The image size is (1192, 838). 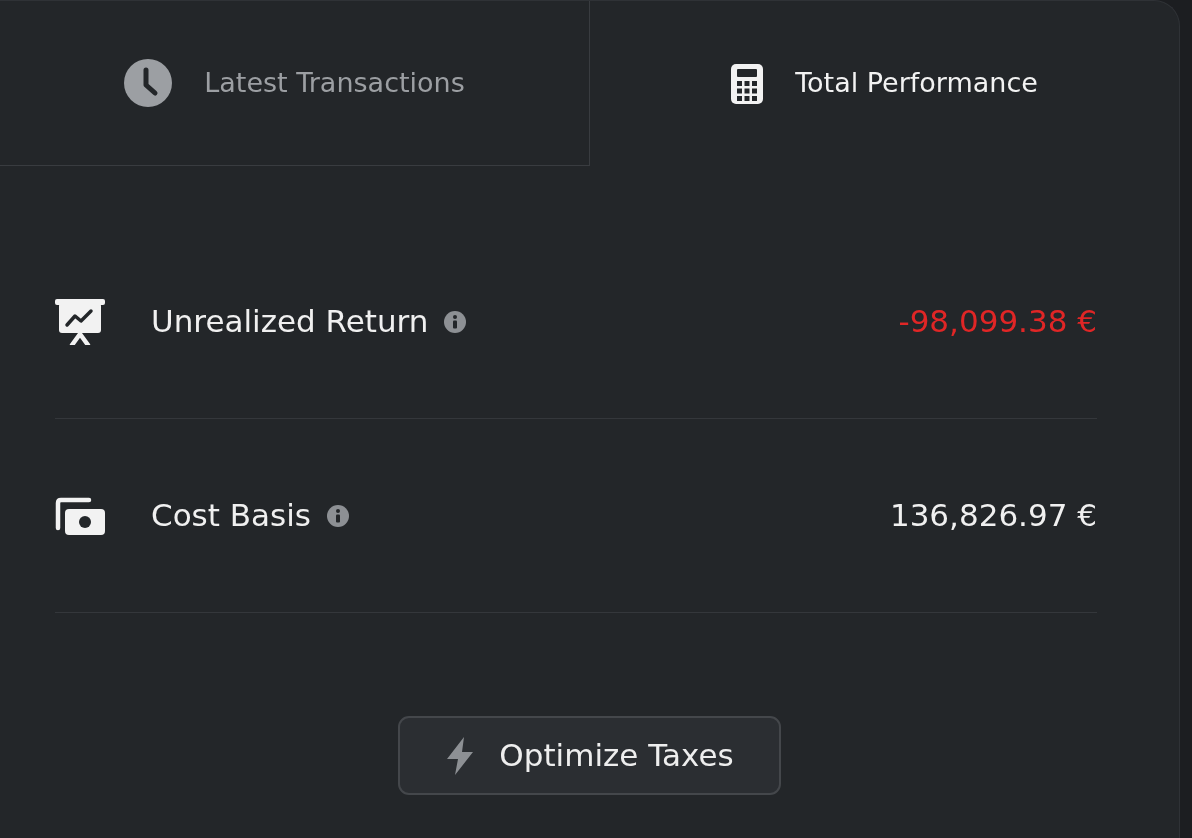 What do you see at coordinates (295, 83) in the screenshot?
I see `tab: Latest Transactions` at bounding box center [295, 83].